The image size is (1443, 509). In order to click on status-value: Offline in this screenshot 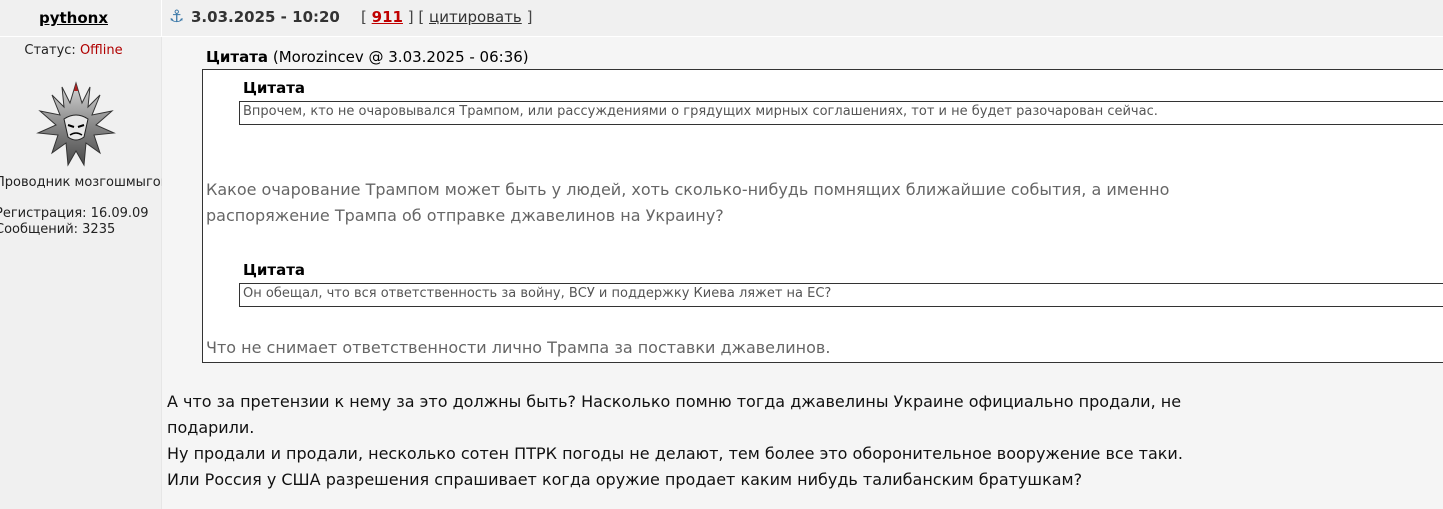, I will do `click(101, 50)`.